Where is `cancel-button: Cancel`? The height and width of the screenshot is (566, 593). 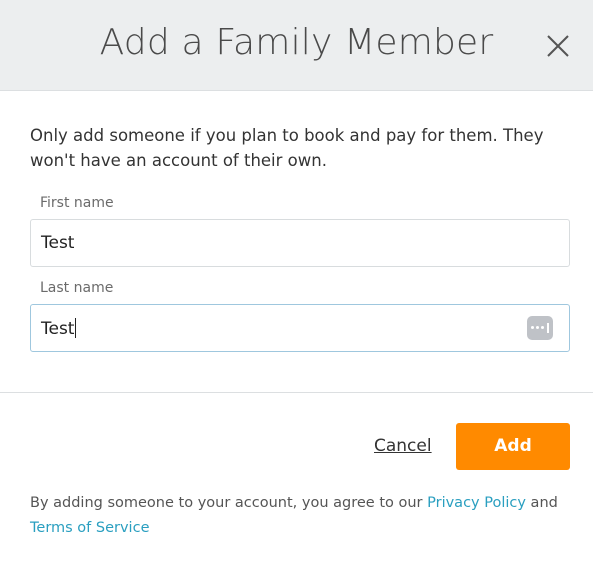
cancel-button: Cancel is located at coordinates (403, 446).